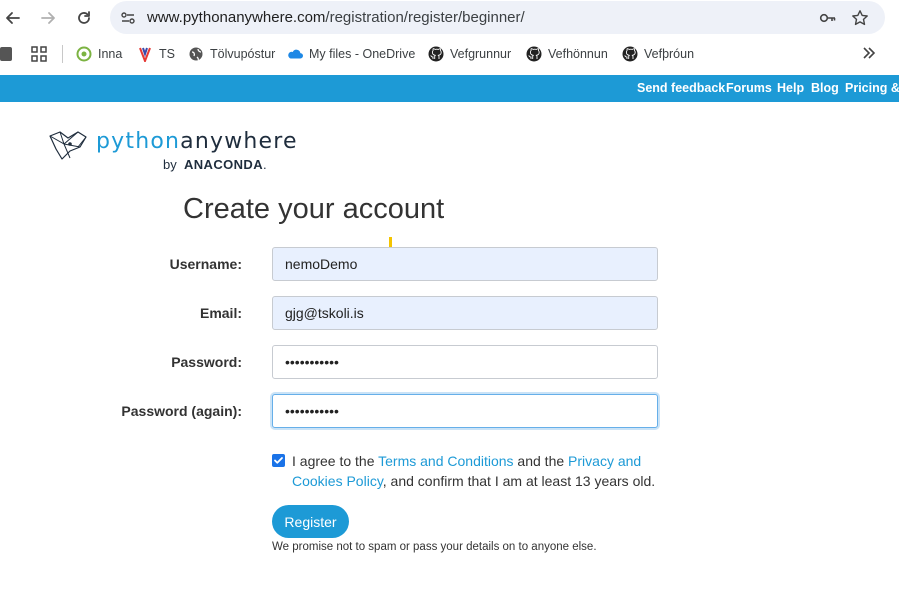  Describe the element at coordinates (39, 56) in the screenshot. I see `apps-grid-icon` at that location.